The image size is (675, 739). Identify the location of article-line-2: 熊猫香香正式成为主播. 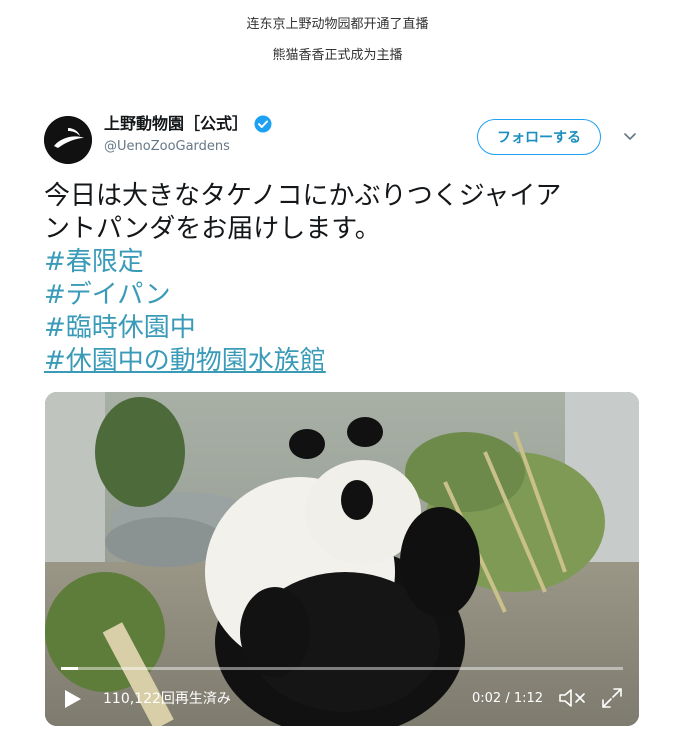
(337, 55).